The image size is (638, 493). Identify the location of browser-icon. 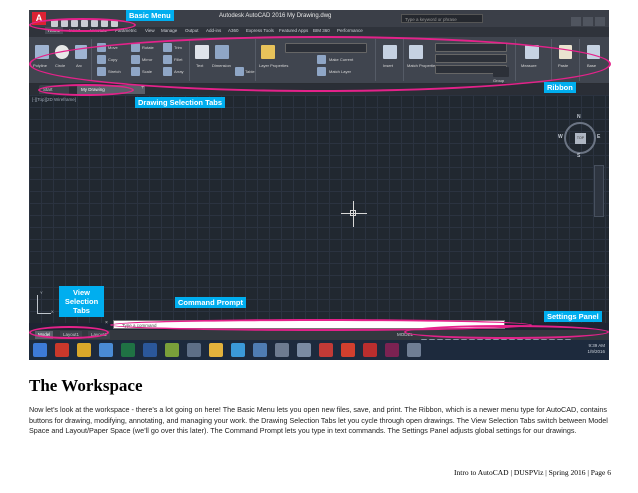
(238, 350).